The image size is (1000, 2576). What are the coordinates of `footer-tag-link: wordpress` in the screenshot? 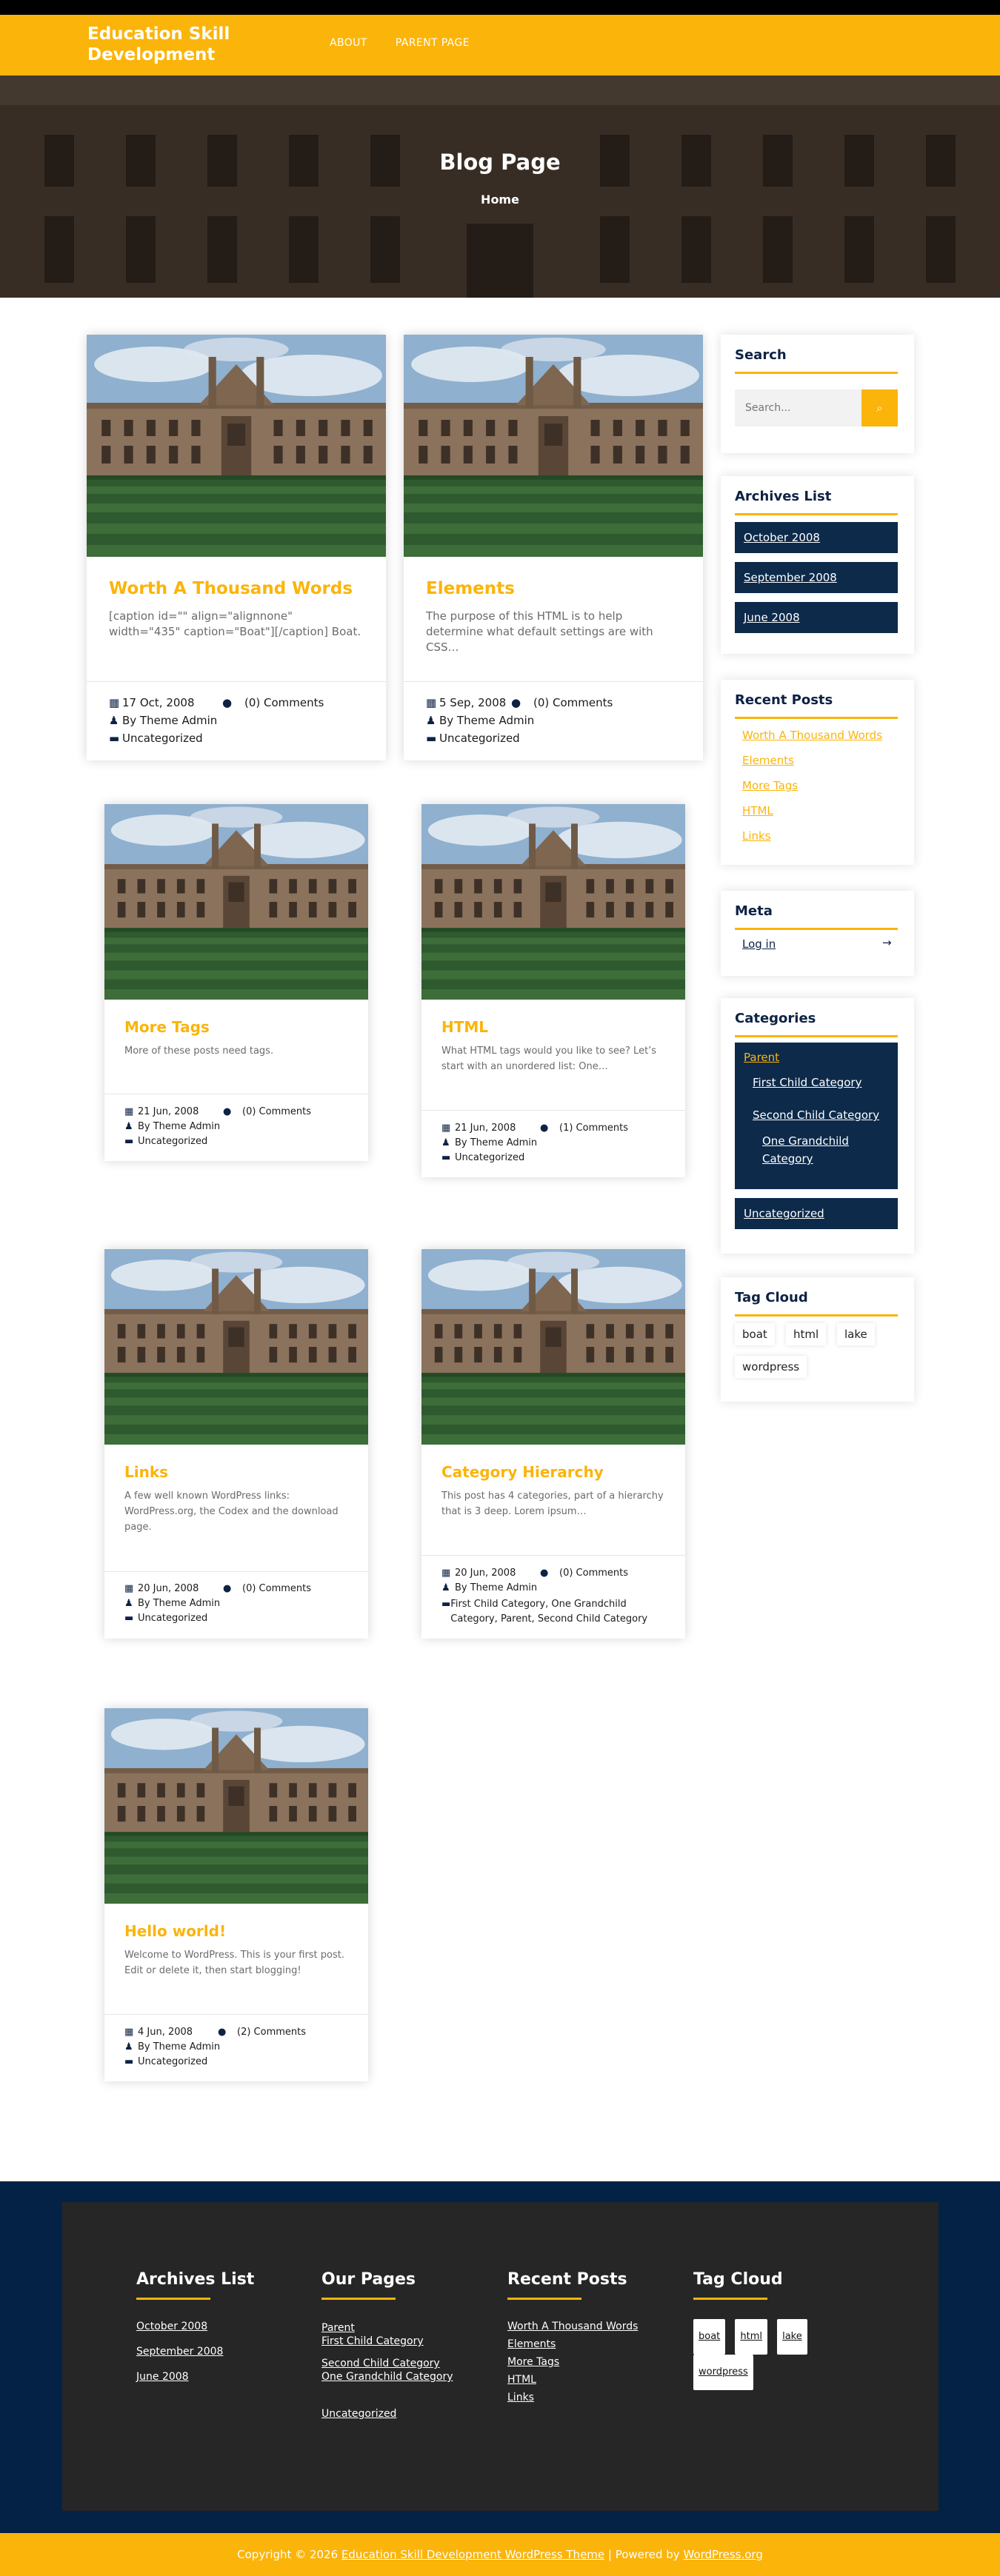 It's located at (723, 2372).